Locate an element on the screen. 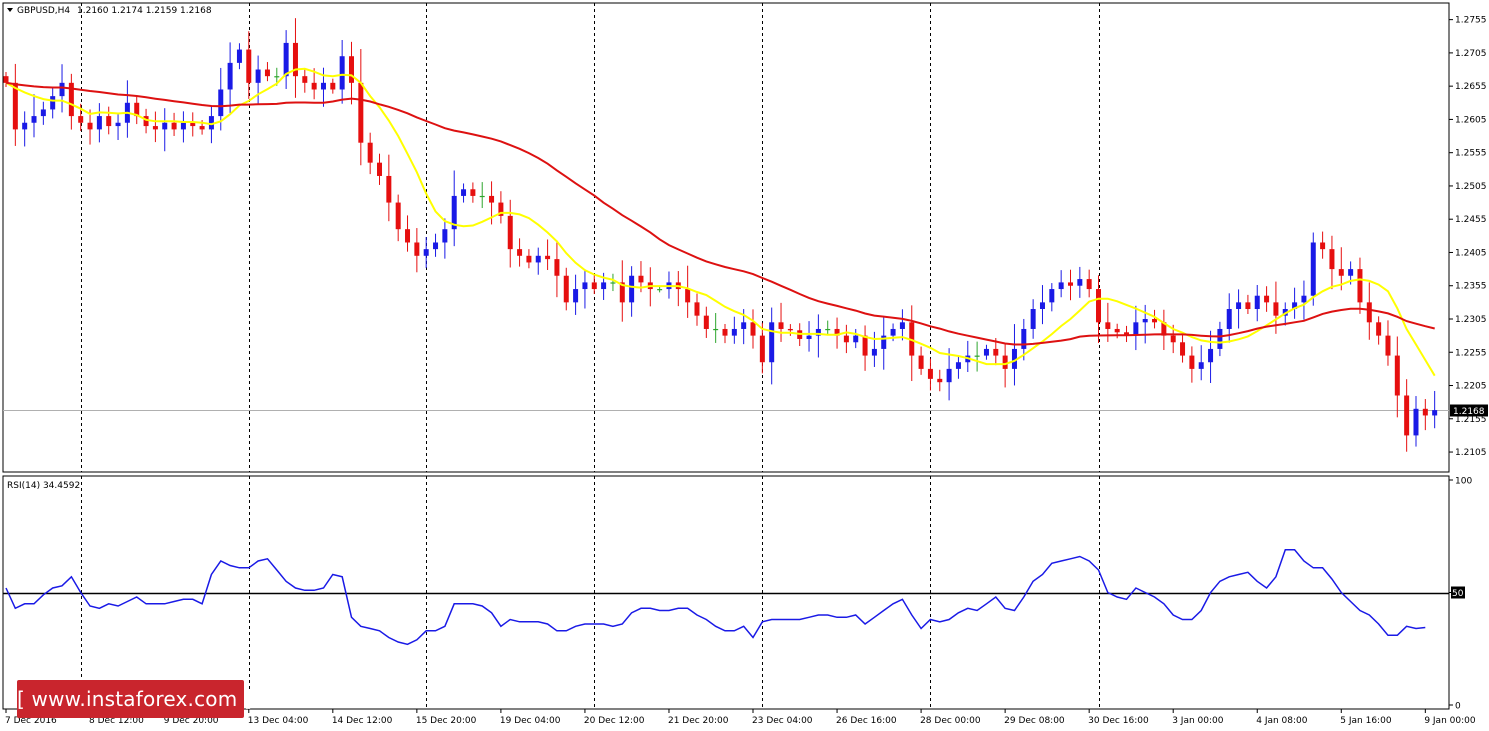 This screenshot has height=731, width=1489. time-tick-label: 23 Dec 04:00 is located at coordinates (782, 721).